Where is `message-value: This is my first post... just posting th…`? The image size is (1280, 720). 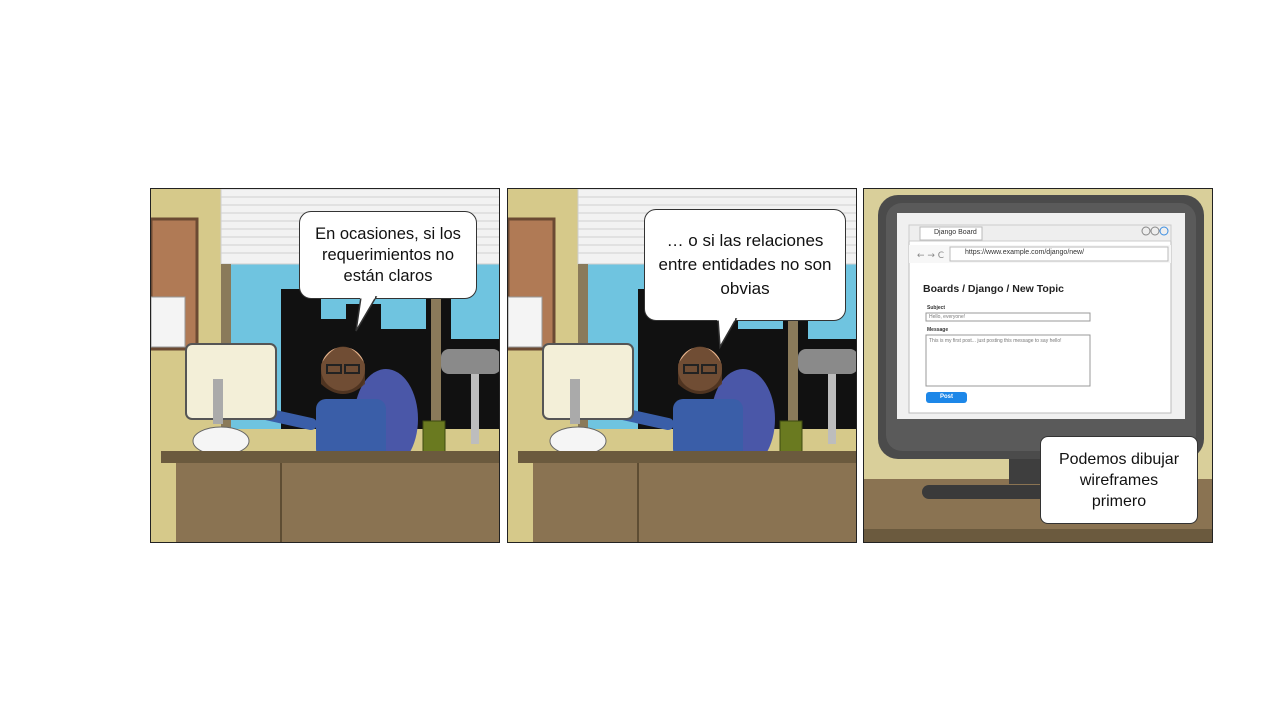 message-value: This is my first post... just posting th… is located at coordinates (995, 341).